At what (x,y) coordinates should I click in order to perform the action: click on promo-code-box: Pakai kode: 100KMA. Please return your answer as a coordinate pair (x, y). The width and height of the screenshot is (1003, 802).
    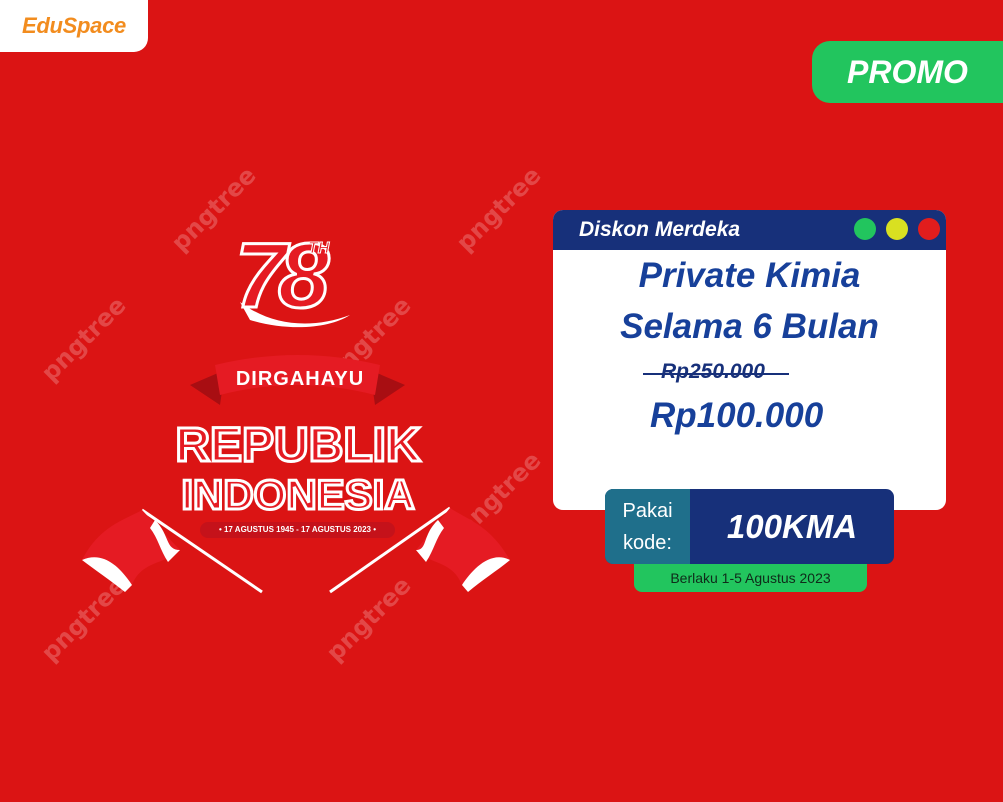
    Looking at the image, I should click on (749, 526).